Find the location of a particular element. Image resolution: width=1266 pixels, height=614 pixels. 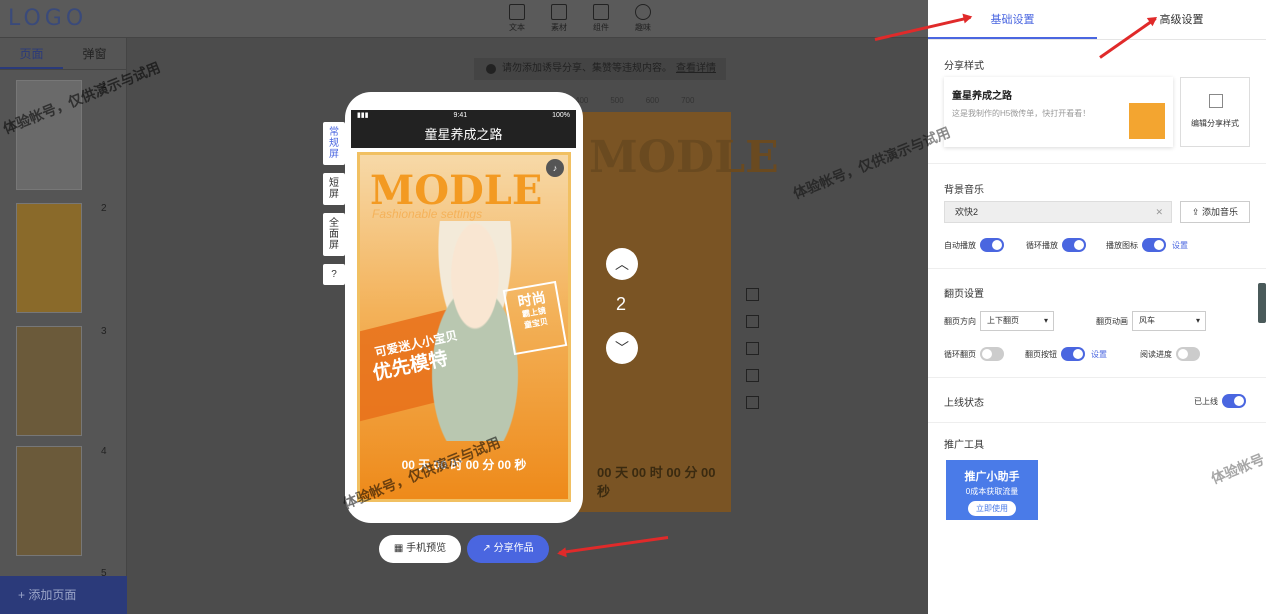

promo-card-title: 推广小助手 is located at coordinates (992, 477).